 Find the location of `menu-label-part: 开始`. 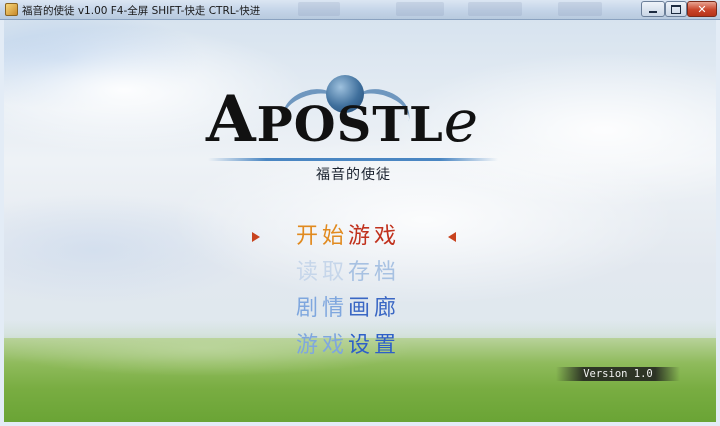

menu-label-part: 开始 is located at coordinates (322, 236).